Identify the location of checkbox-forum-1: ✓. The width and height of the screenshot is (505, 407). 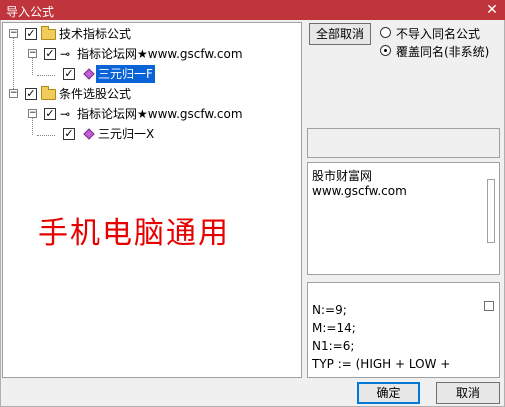
(50, 54).